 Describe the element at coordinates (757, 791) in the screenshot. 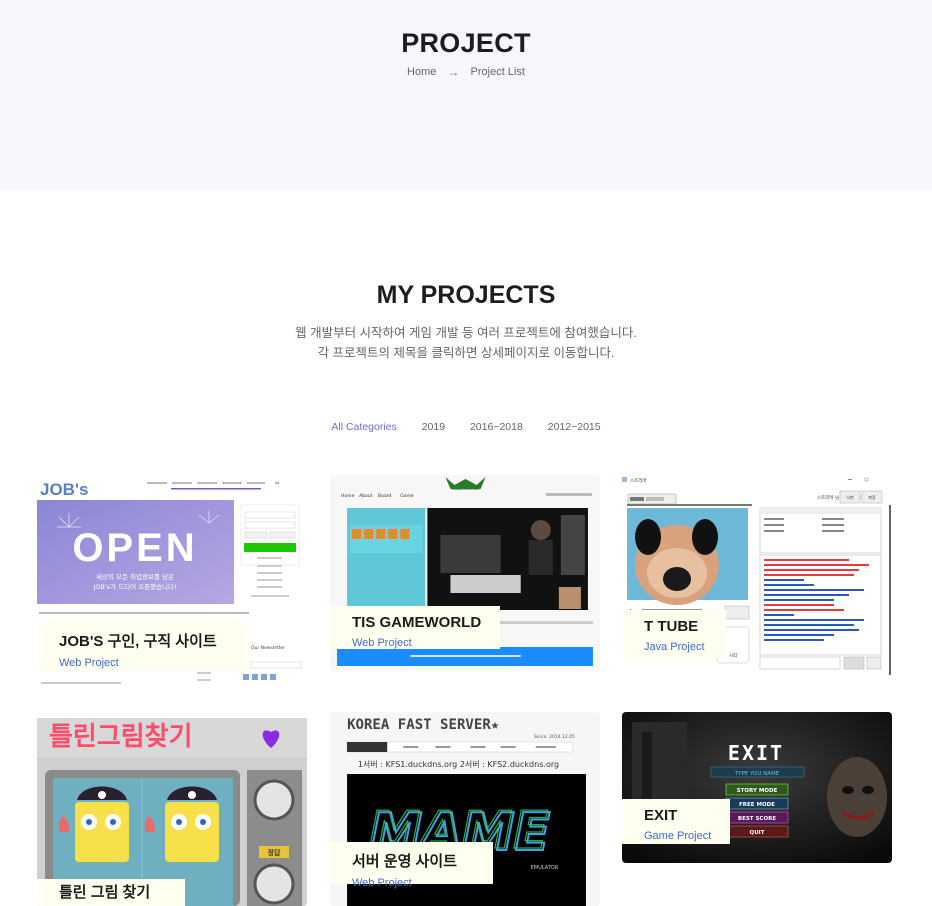

I see `thumb-menu-item: STORY MODE` at that location.